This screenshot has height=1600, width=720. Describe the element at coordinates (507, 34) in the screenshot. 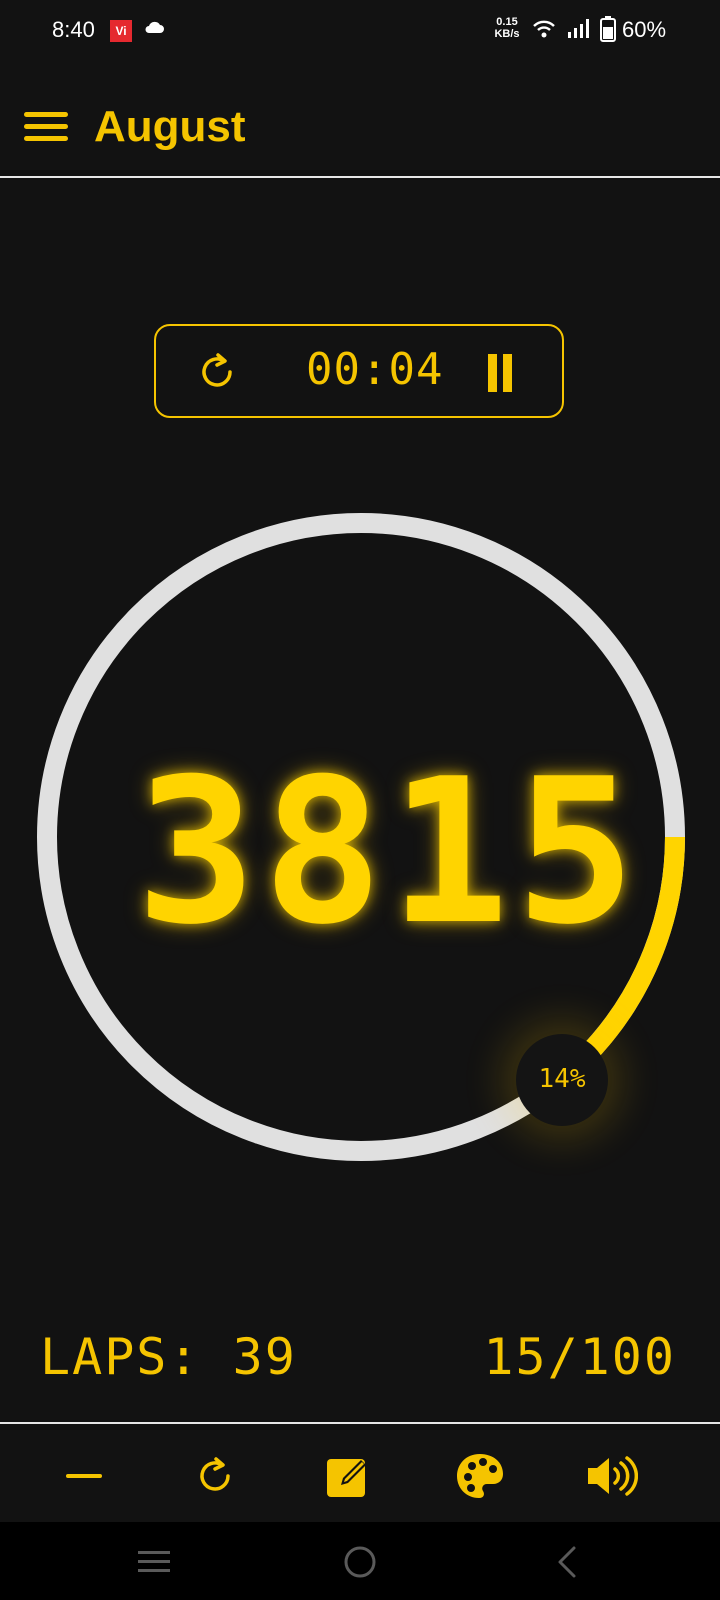

I see `network-speed-unit: KB/s` at that location.